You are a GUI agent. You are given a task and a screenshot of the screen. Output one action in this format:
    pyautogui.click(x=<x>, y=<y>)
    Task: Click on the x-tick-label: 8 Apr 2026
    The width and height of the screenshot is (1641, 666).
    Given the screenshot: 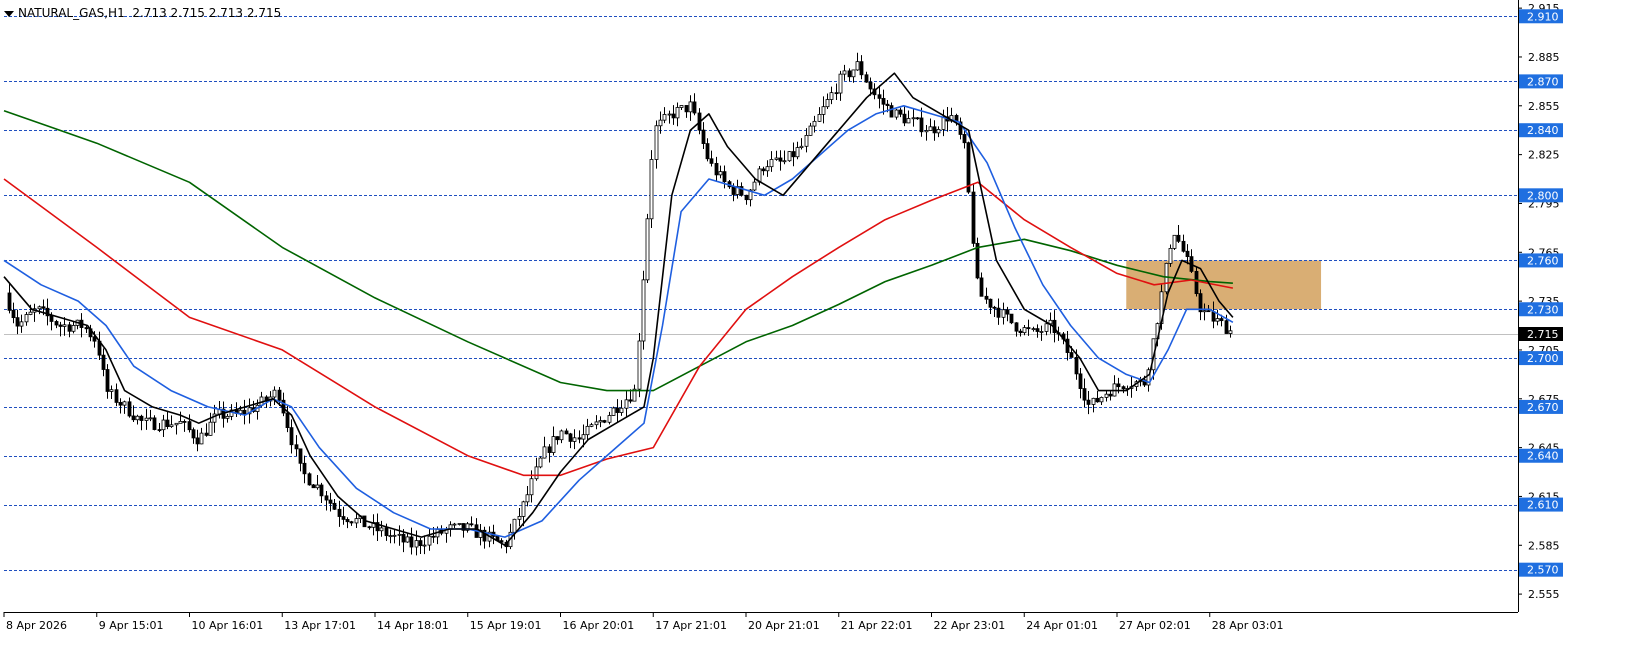 What is the action you would take?
    pyautogui.click(x=36, y=625)
    